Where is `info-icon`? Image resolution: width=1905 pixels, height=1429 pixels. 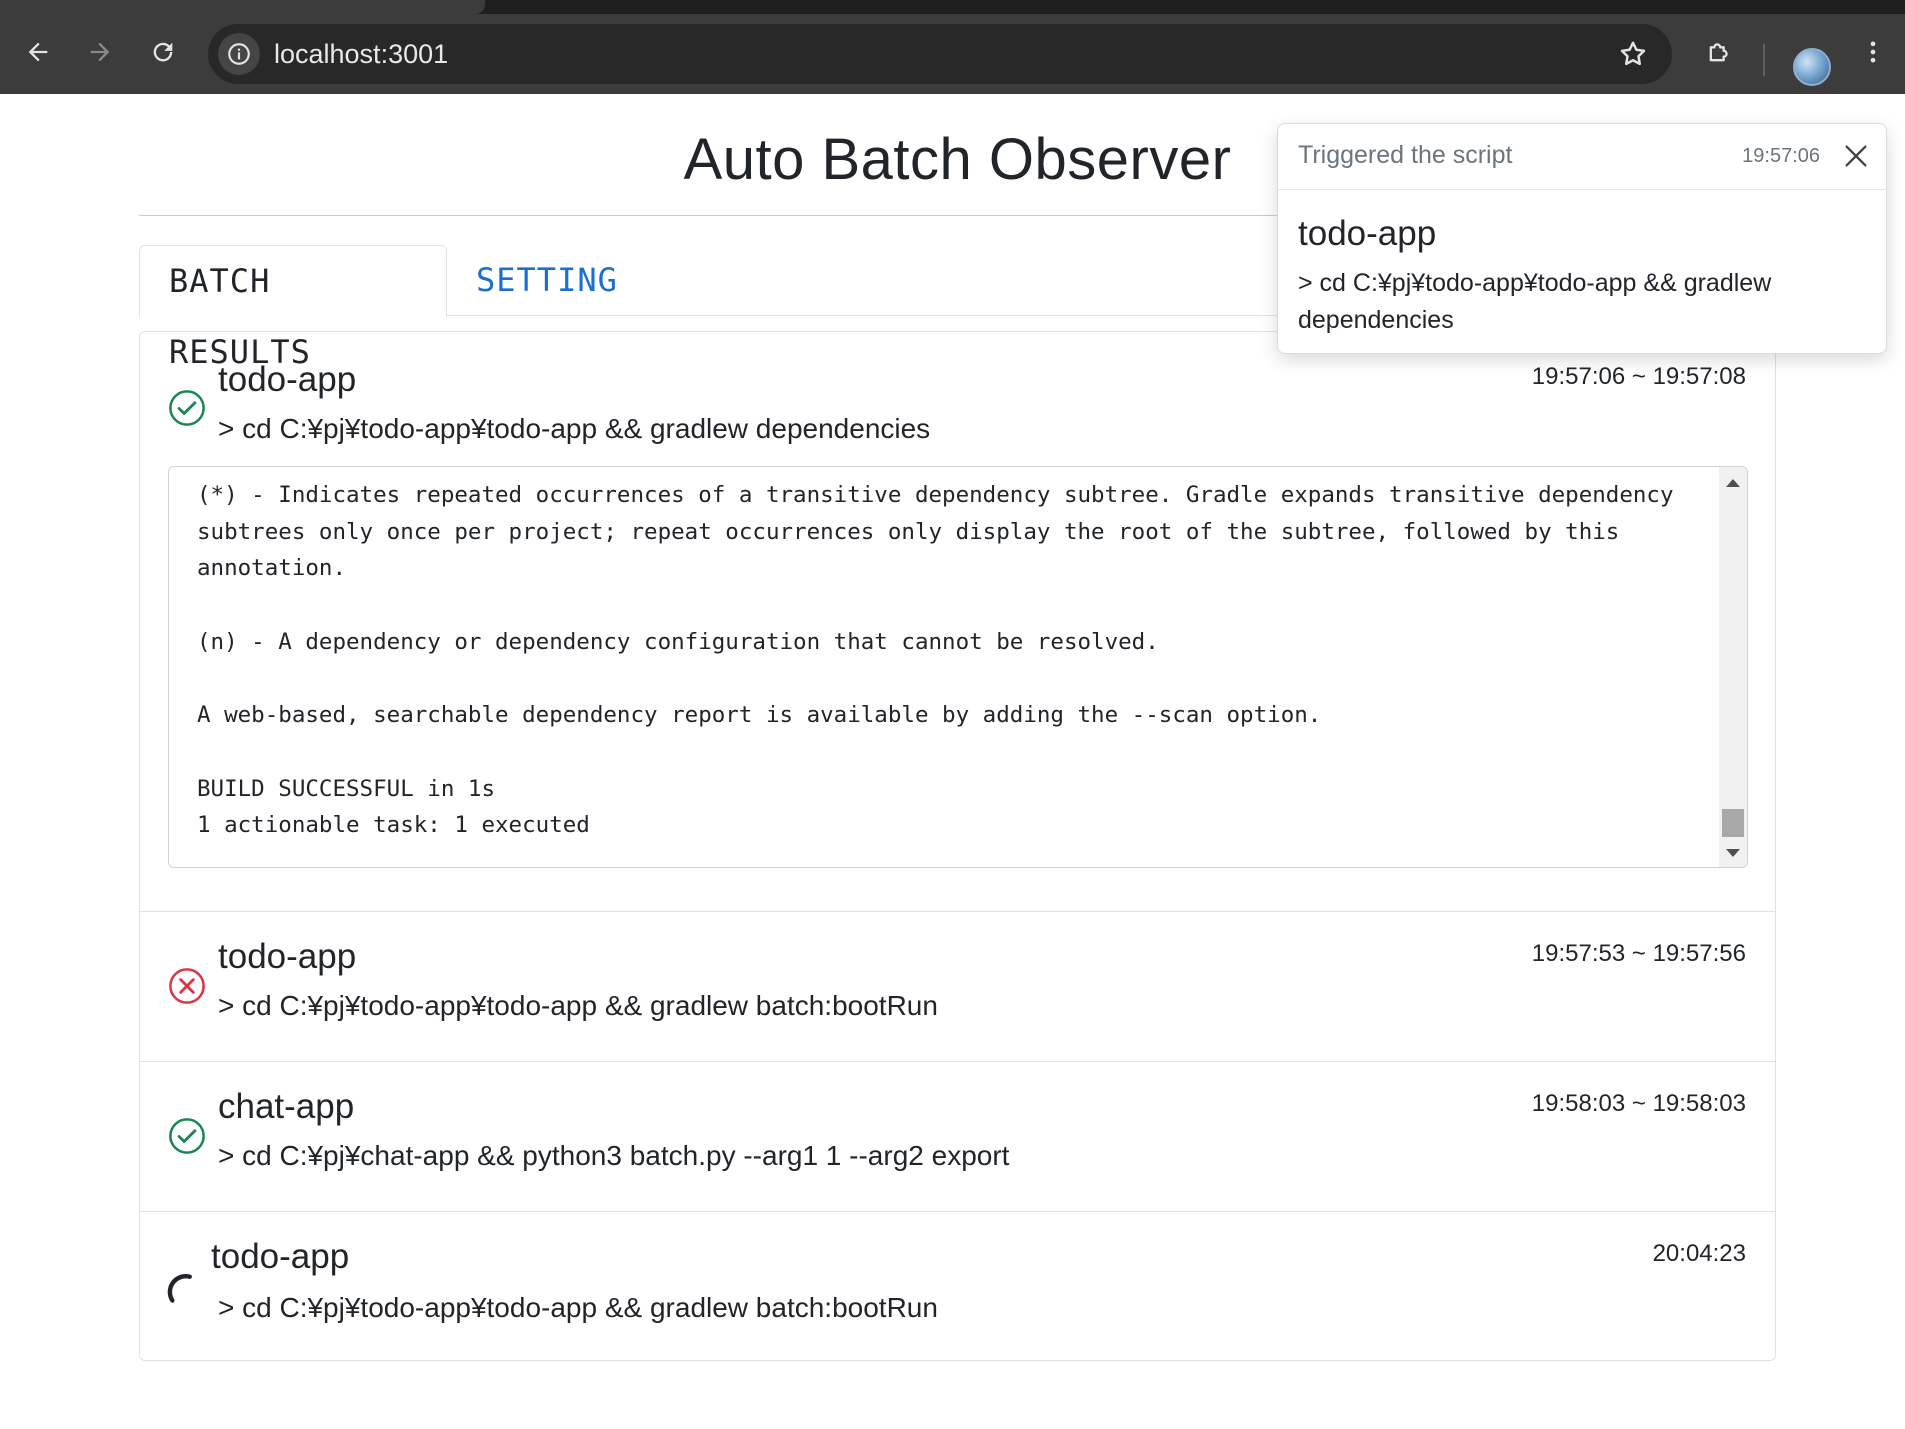 info-icon is located at coordinates (239, 54).